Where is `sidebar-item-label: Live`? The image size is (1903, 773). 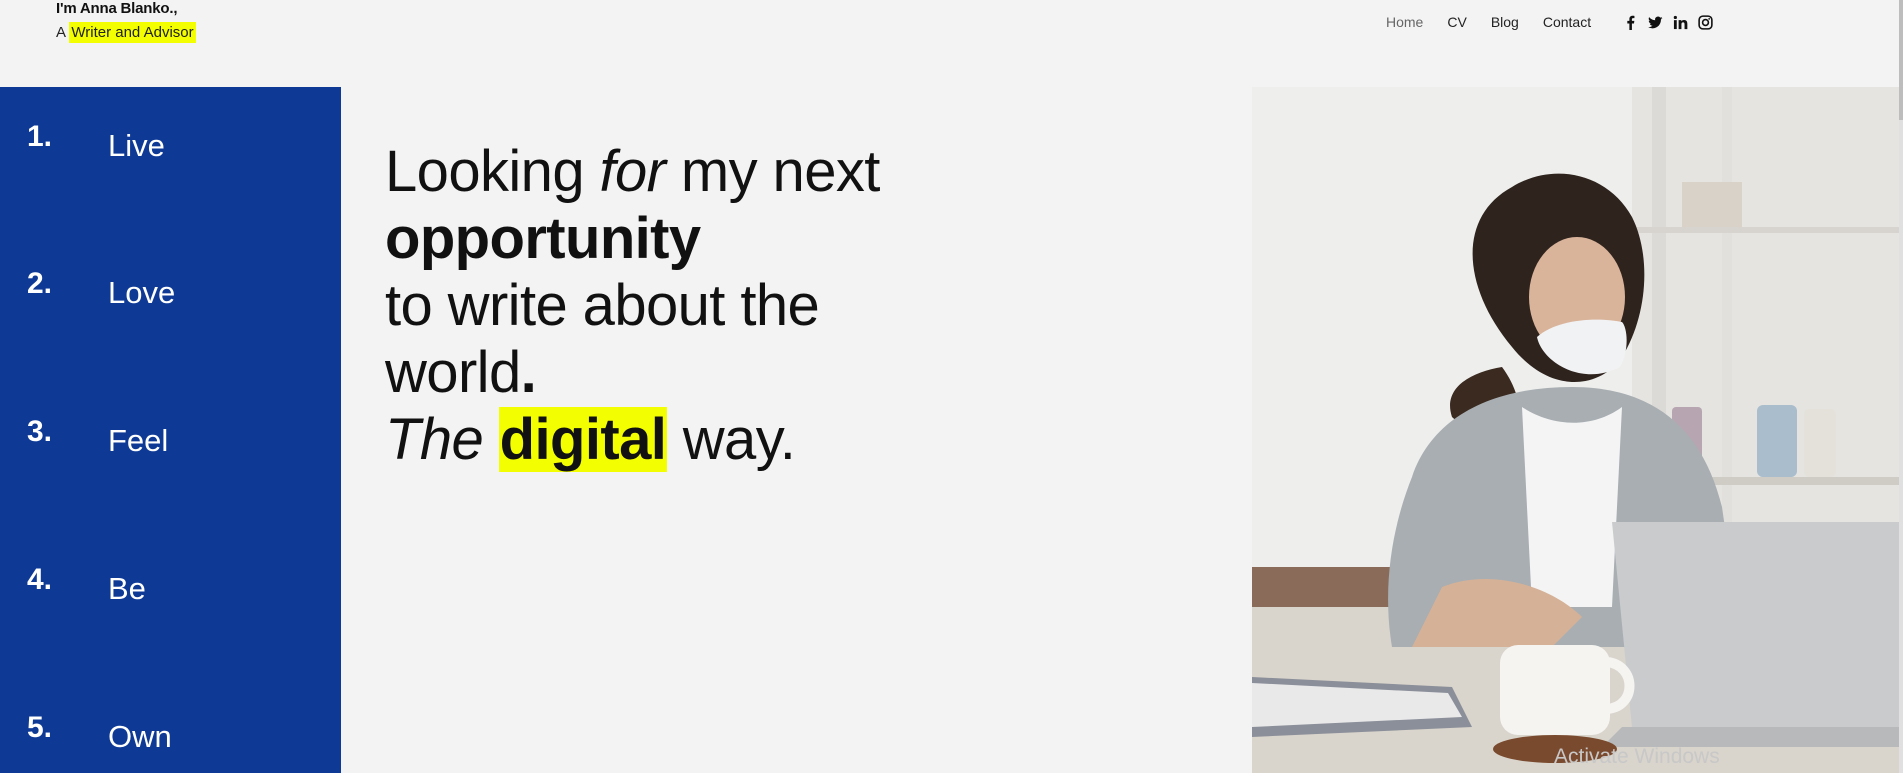 sidebar-item-label: Live is located at coordinates (136, 145).